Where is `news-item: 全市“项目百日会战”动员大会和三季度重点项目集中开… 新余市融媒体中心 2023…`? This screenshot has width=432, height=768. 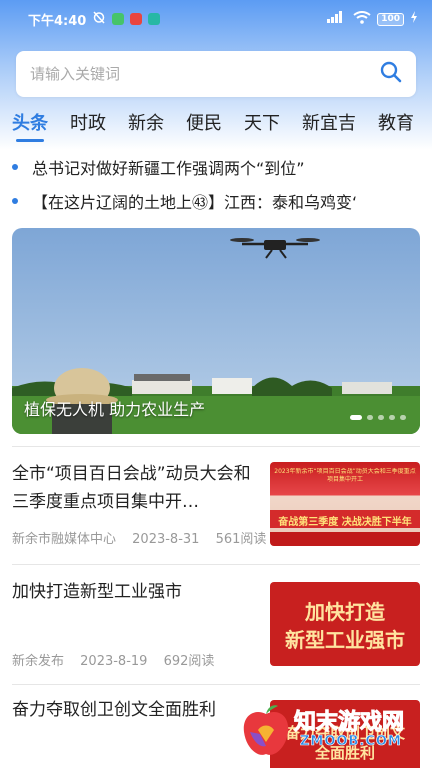
news-item: 全市“项目百日会战”动员大会和三季度重点项目集中开… 新余市融媒体中心 2023… is located at coordinates (216, 506).